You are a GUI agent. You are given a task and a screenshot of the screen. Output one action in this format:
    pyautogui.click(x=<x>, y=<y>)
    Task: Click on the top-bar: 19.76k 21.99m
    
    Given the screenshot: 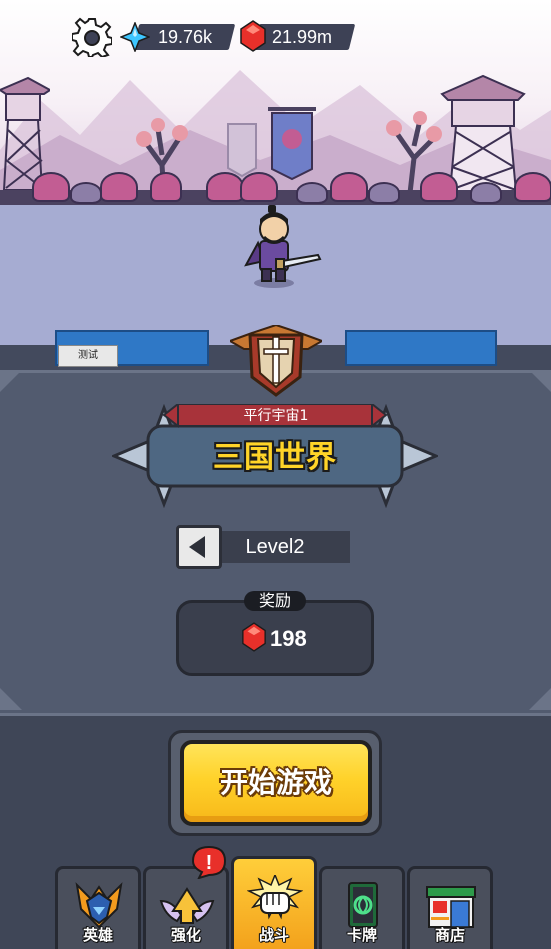 What is the action you would take?
    pyautogui.click(x=275, y=35)
    